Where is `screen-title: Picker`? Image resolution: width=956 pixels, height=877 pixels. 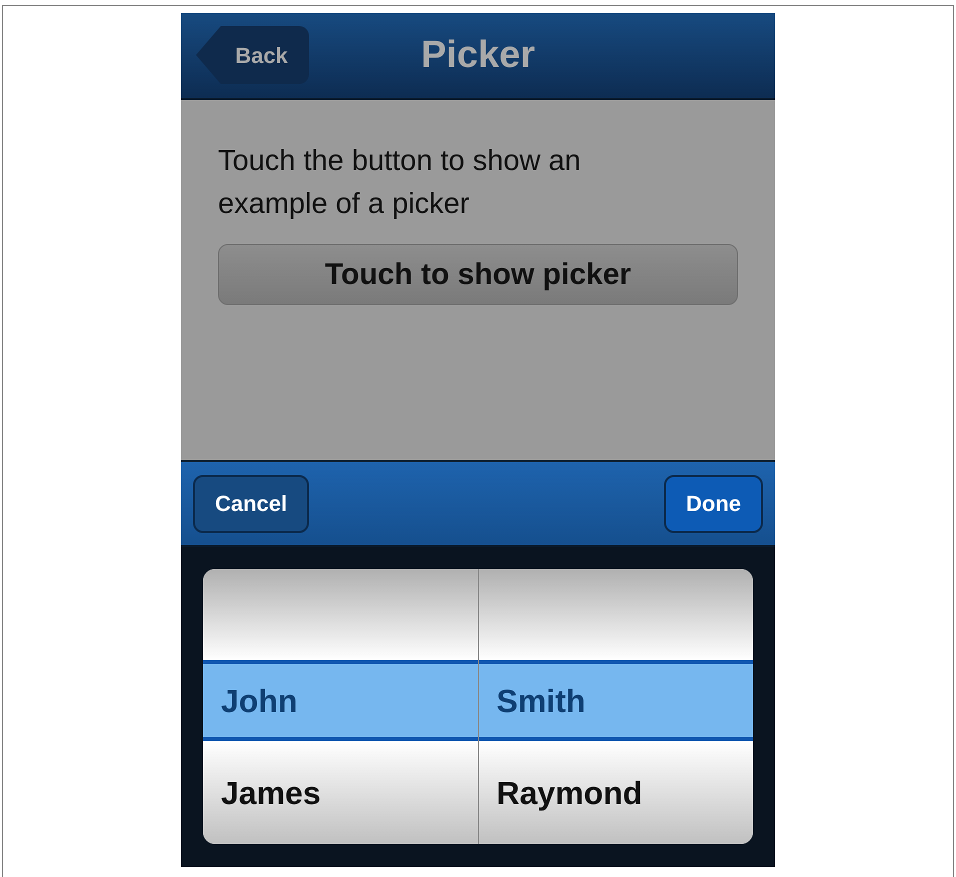 screen-title: Picker is located at coordinates (478, 55).